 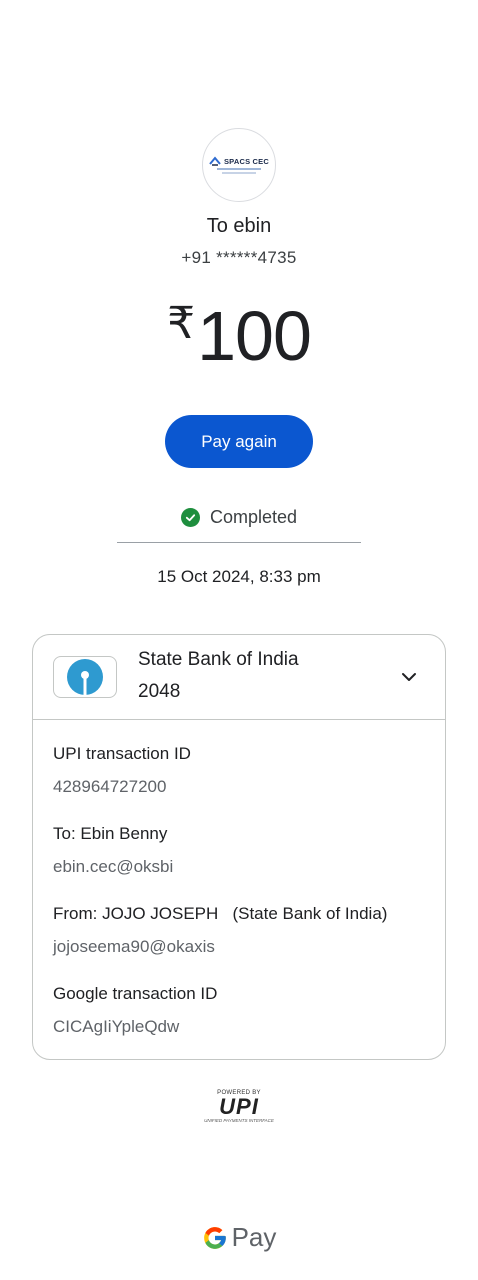 What do you see at coordinates (246, 161) in the screenshot?
I see `spacs-logo-text: SPACS CEC` at bounding box center [246, 161].